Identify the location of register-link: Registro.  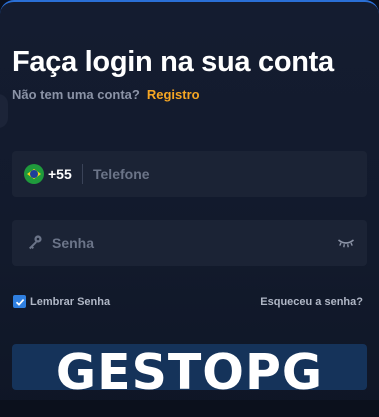
(173, 94).